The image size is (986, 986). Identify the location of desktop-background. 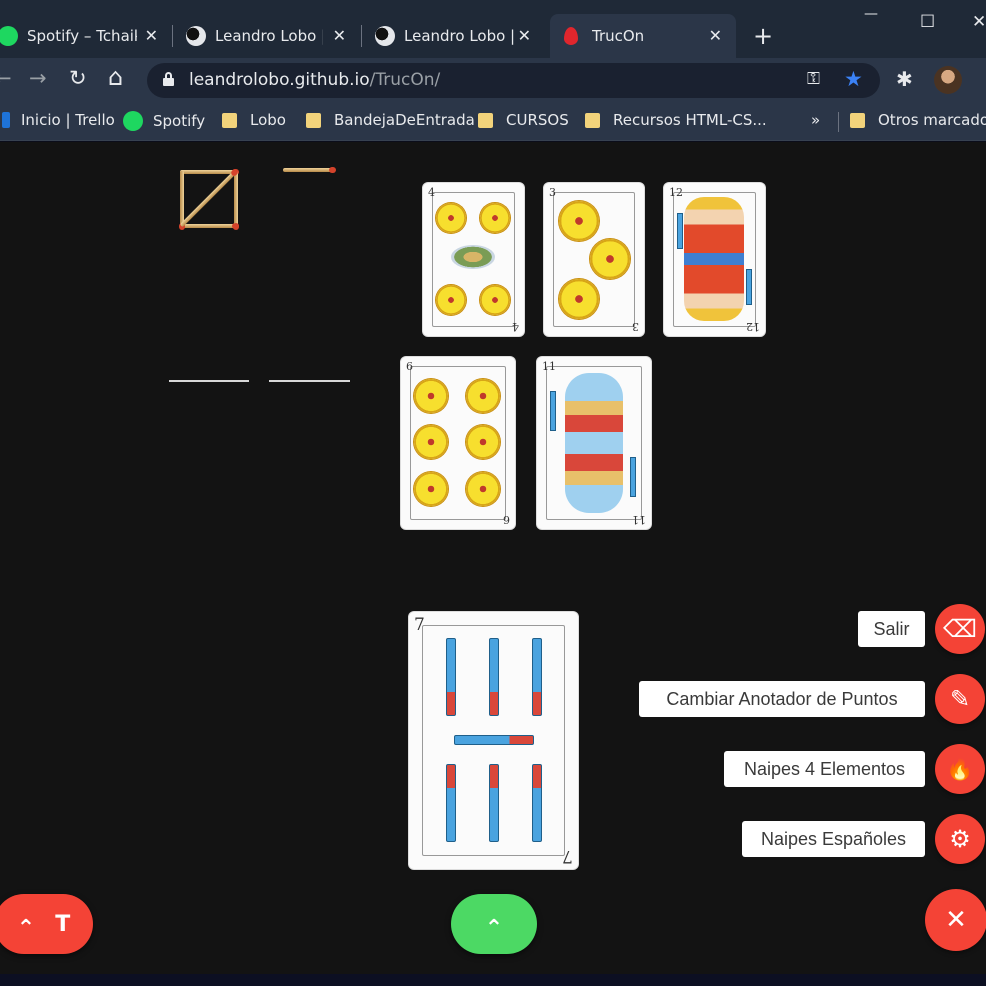
(493, 980).